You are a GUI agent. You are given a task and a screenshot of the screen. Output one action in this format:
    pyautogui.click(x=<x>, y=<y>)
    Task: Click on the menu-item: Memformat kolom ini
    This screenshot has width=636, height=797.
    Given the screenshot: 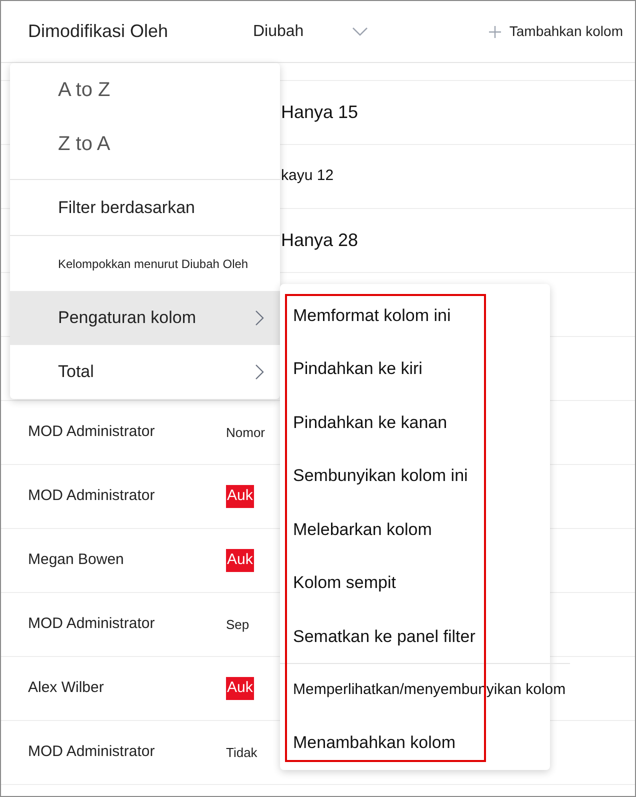 What is the action you would take?
    pyautogui.click(x=415, y=315)
    